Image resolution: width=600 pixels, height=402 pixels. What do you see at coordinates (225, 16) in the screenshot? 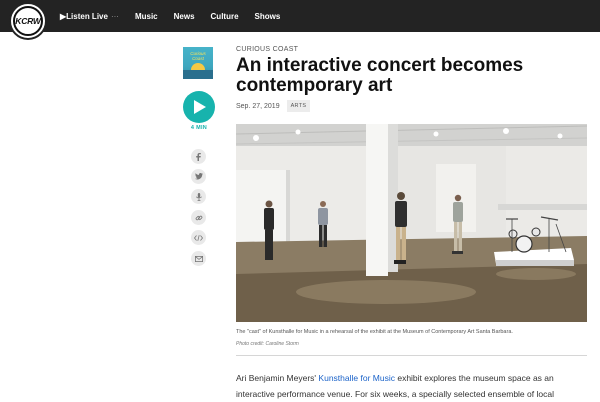
I see `nav-item-culture: Culture` at bounding box center [225, 16].